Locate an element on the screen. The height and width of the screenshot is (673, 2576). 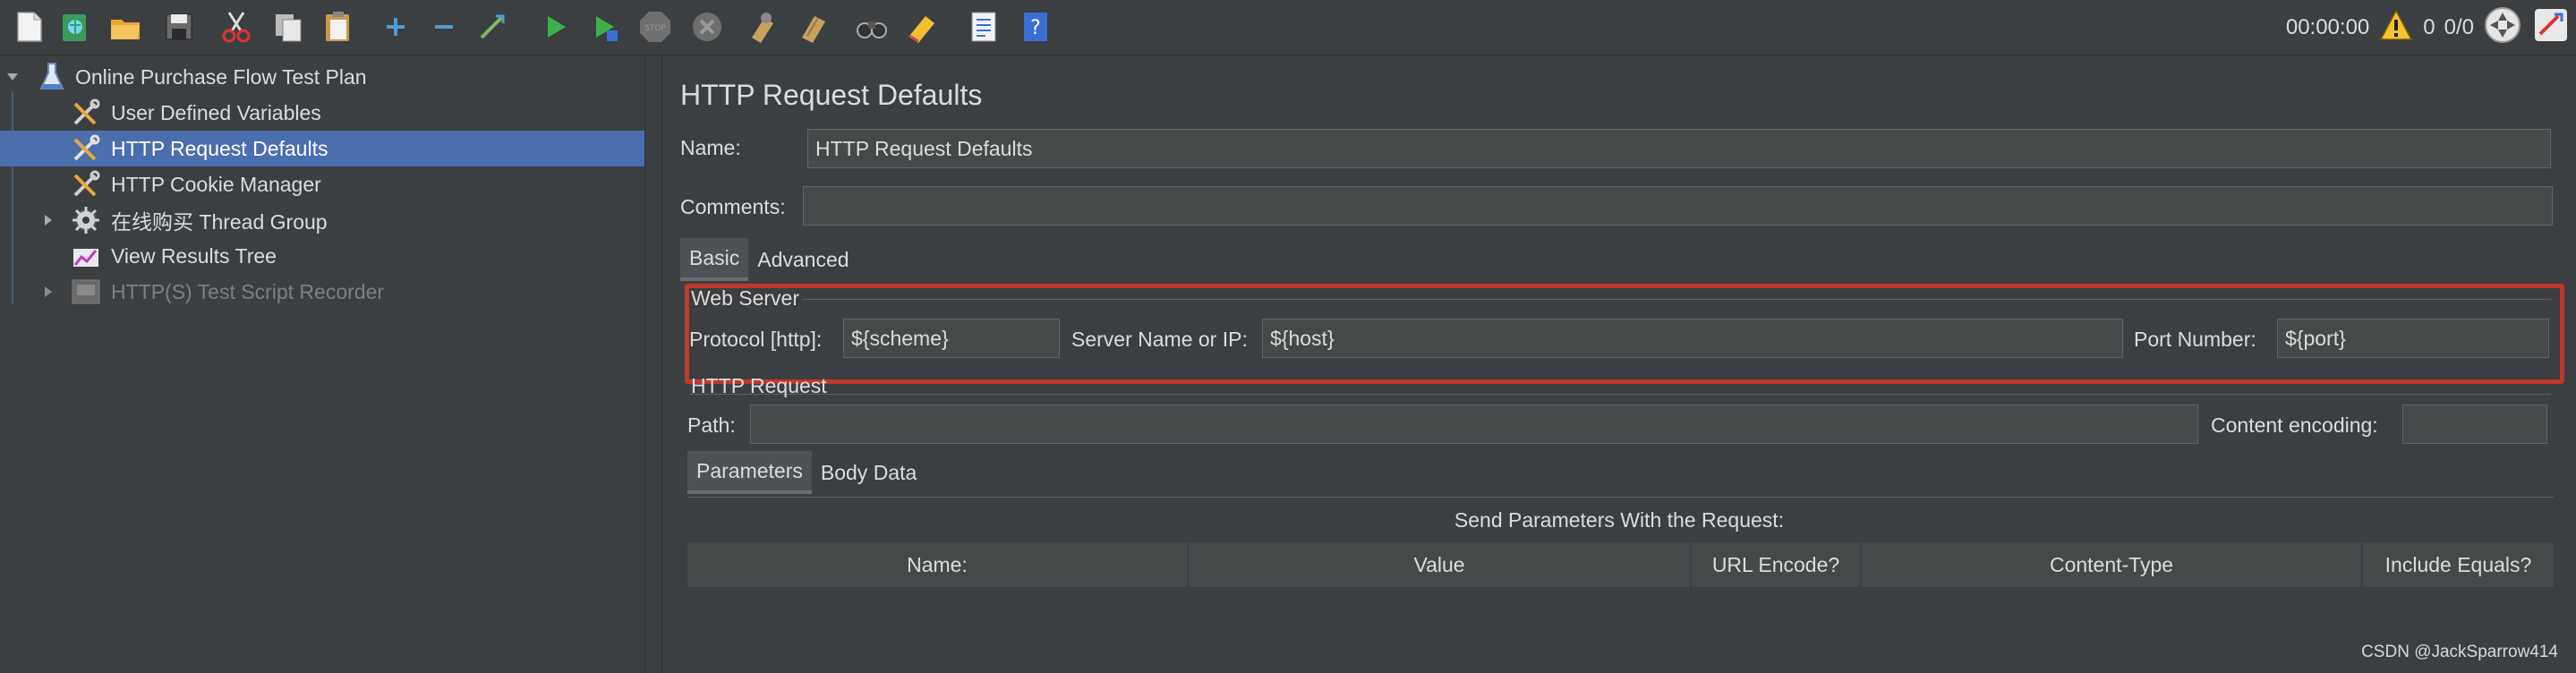
templates-icon is located at coordinates (75, 27).